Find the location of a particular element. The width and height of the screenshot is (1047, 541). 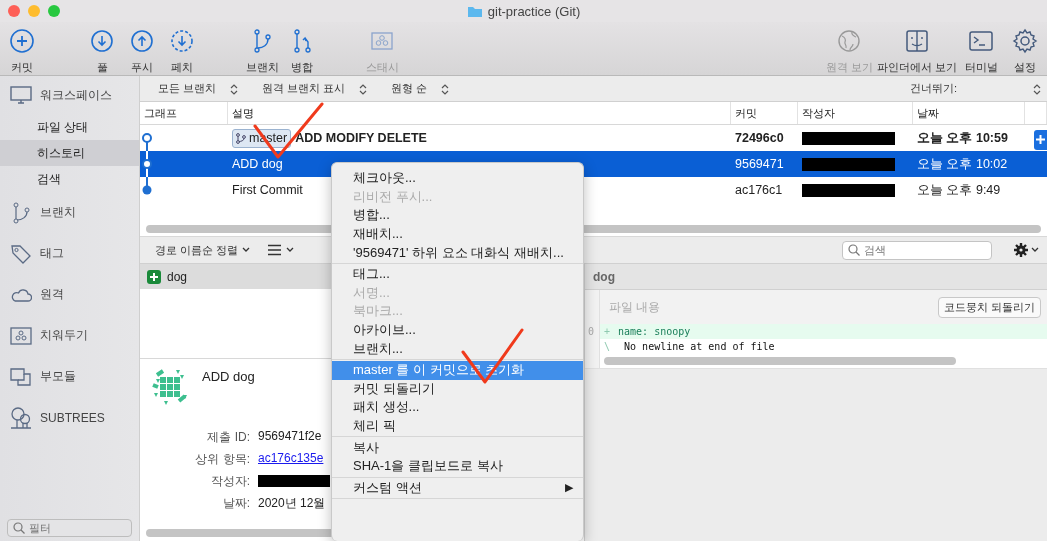

menu-item: 복사 is located at coordinates (457, 447).